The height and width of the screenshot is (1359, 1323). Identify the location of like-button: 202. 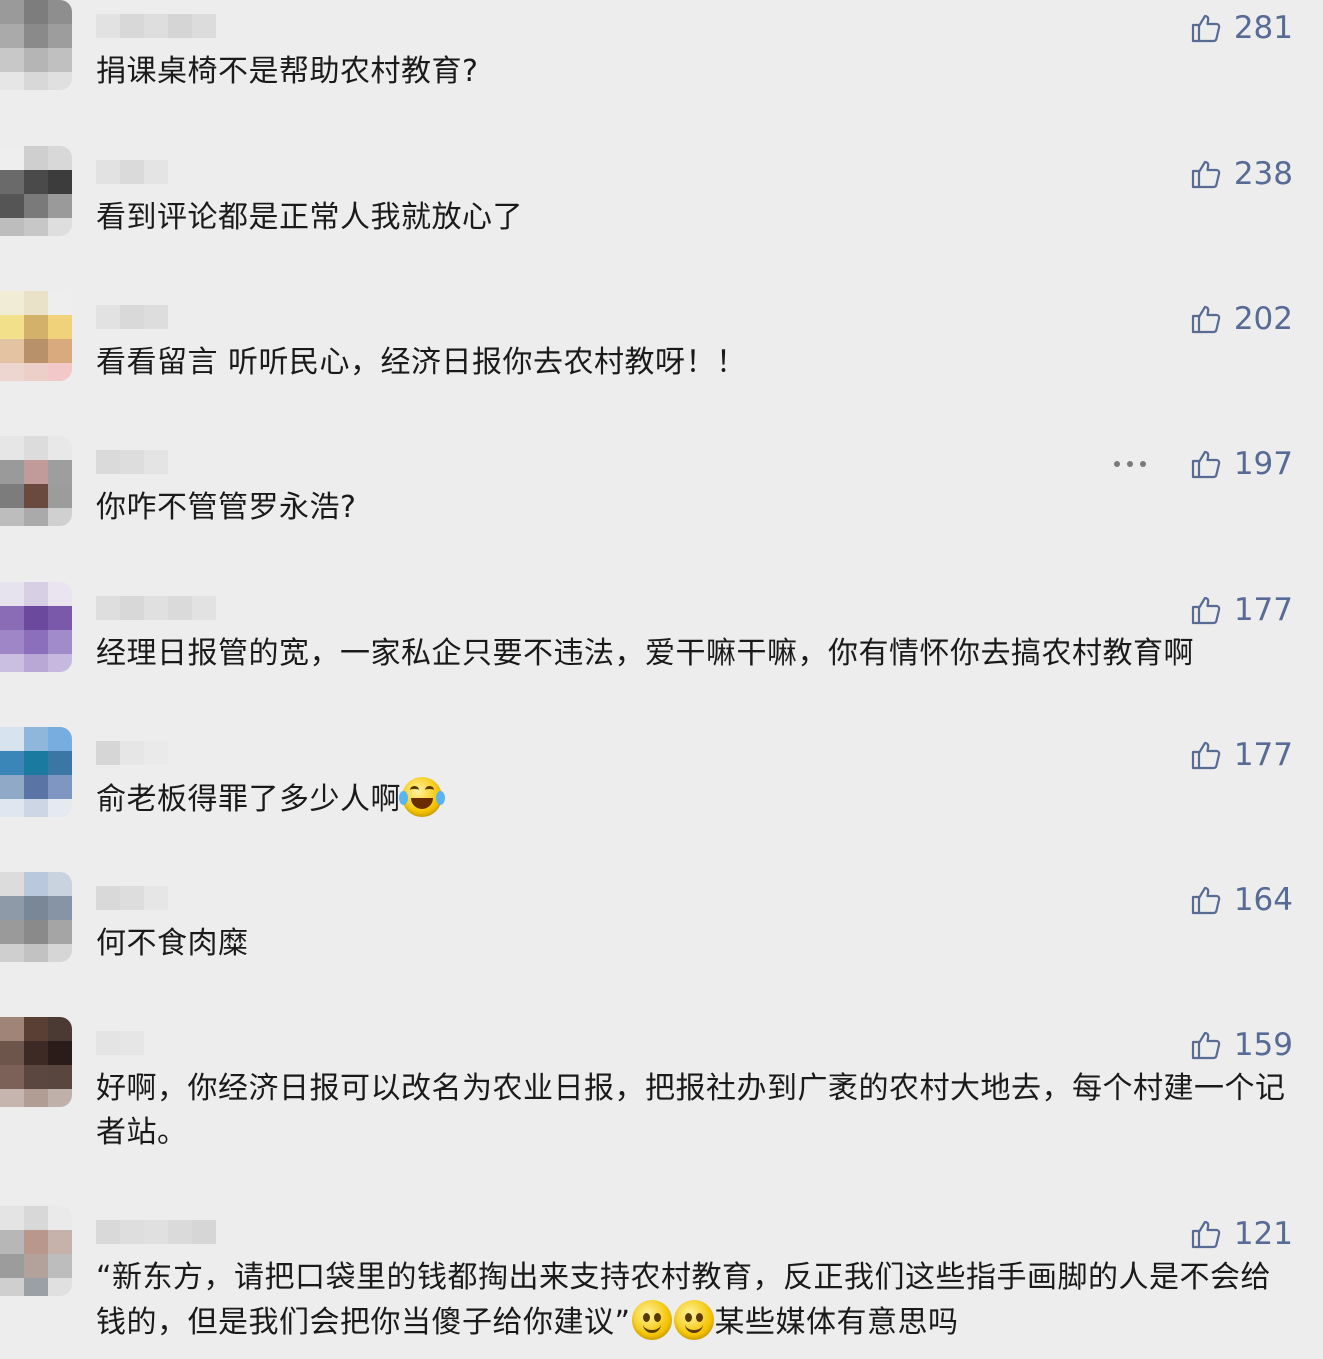
(1241, 319).